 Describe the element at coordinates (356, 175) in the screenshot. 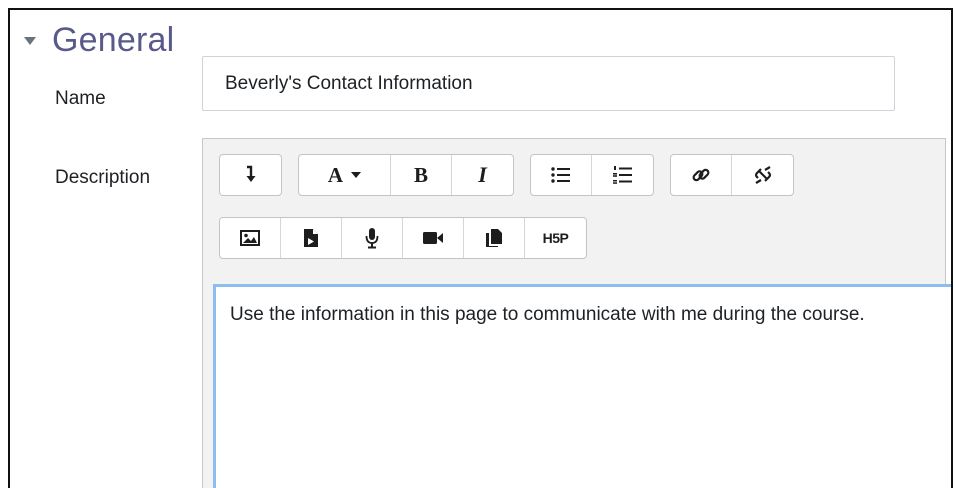

I see `caret-down-icon` at that location.